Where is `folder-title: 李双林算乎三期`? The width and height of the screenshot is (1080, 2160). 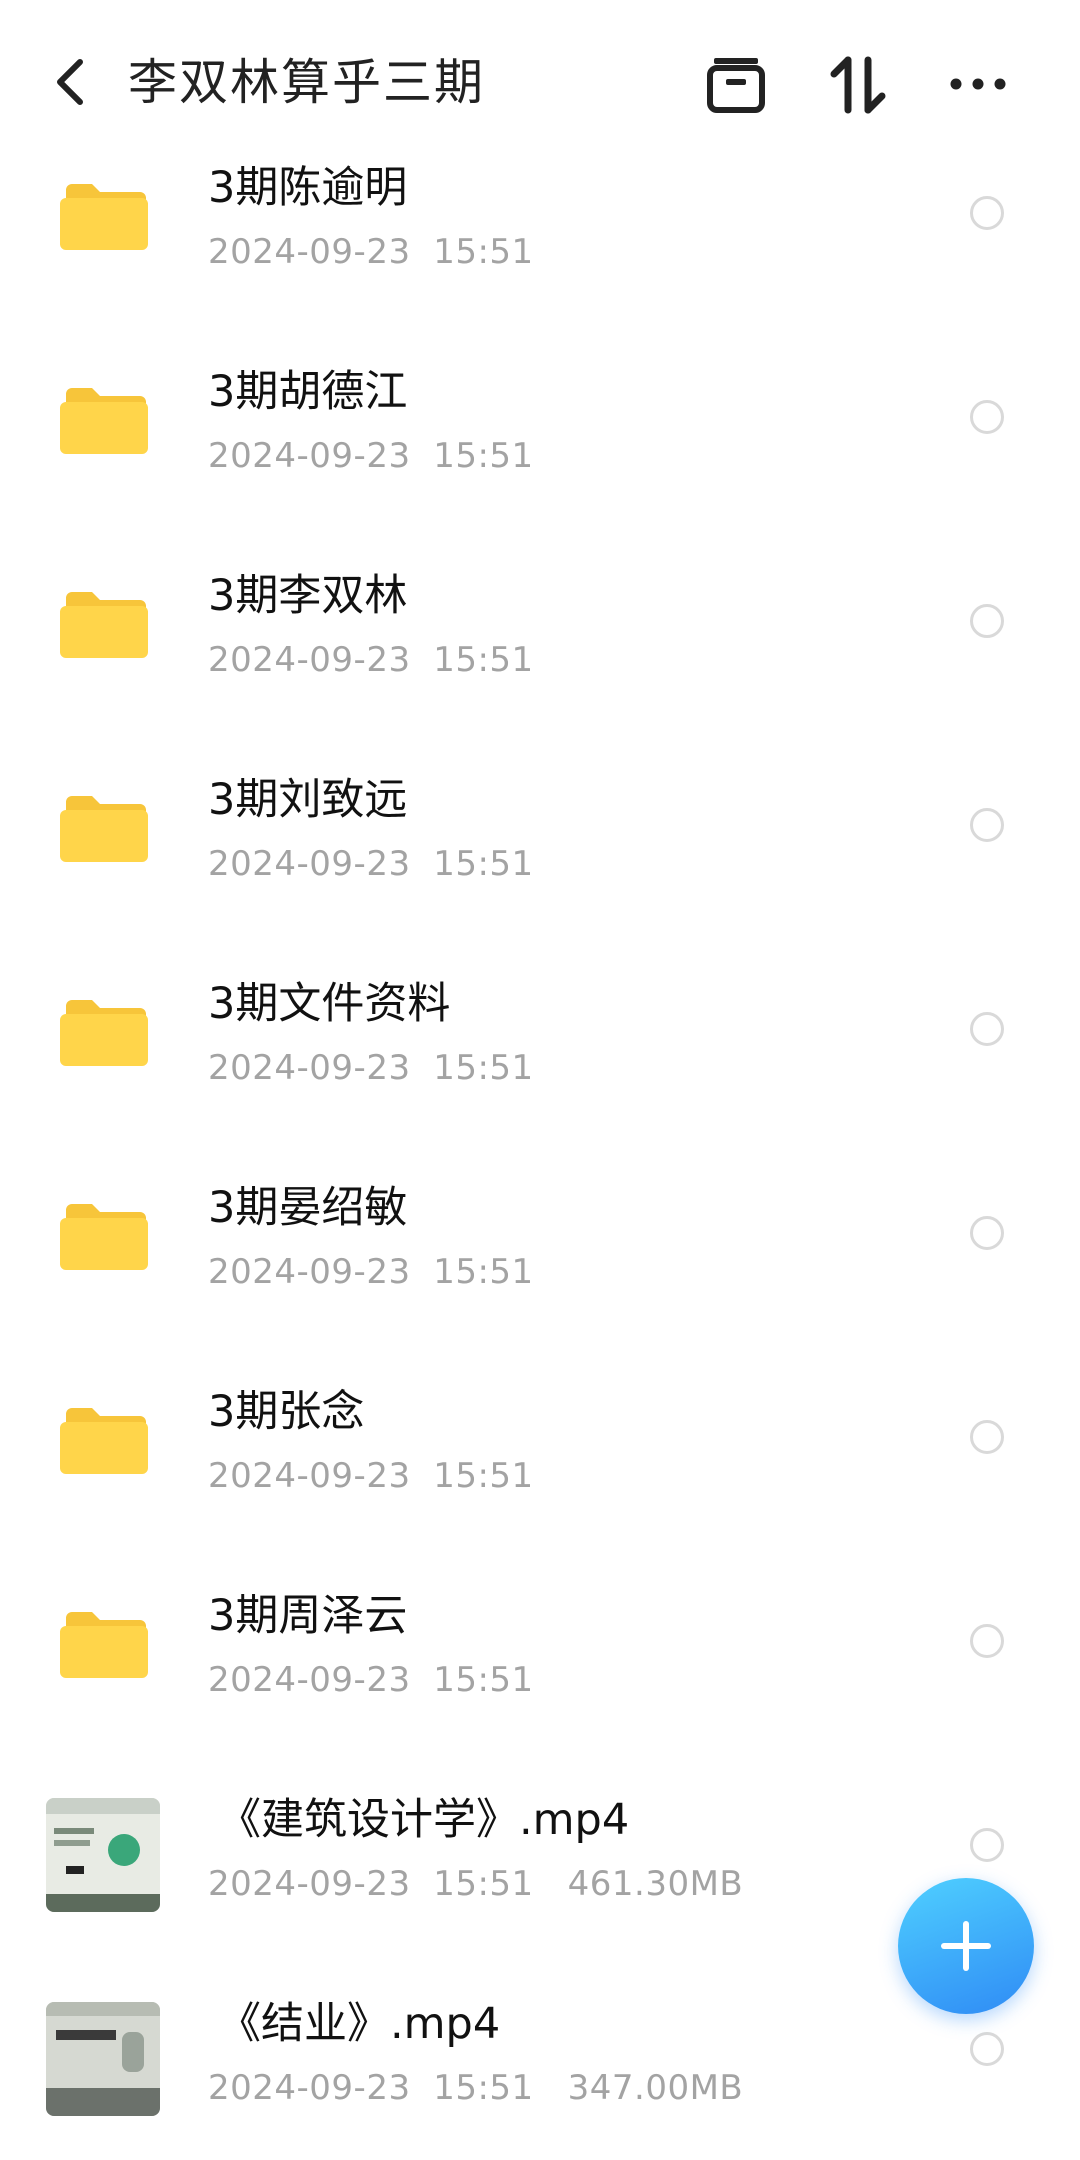
folder-title: 李双林算乎三期 is located at coordinates (307, 82).